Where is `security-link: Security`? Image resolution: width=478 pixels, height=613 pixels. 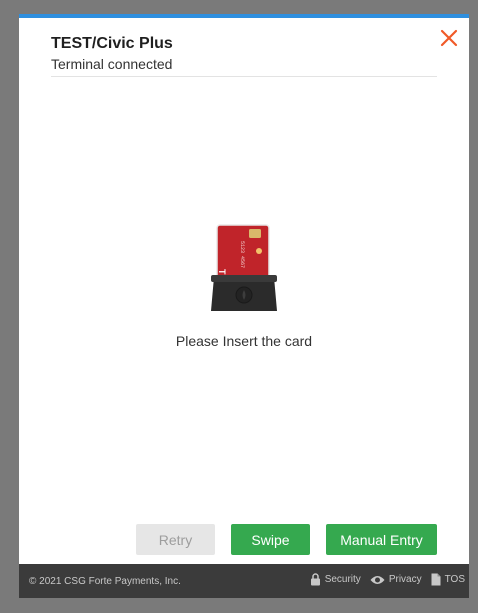
security-link: Security is located at coordinates (335, 579).